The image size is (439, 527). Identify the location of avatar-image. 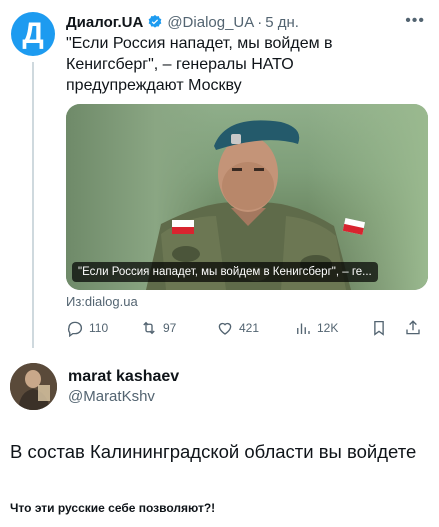
(33, 386).